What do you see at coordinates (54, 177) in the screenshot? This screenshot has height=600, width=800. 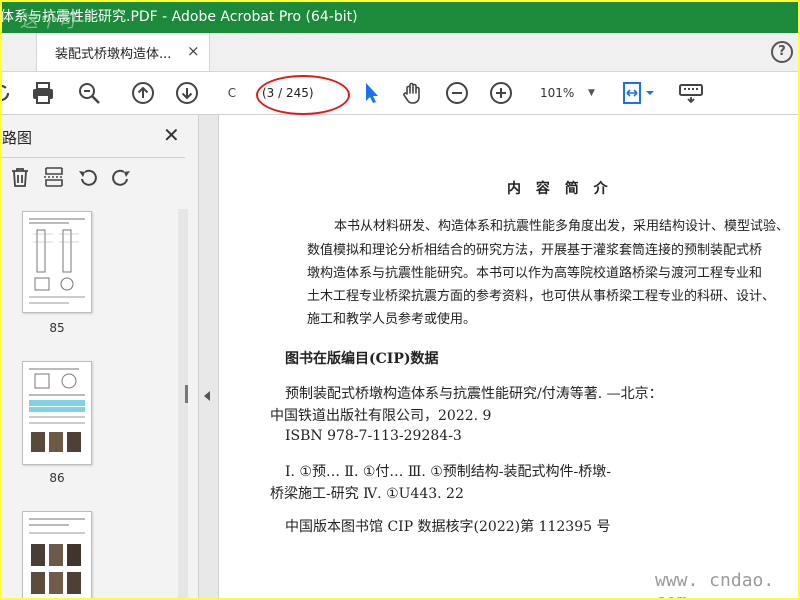 I see `insert-page-icon` at bounding box center [54, 177].